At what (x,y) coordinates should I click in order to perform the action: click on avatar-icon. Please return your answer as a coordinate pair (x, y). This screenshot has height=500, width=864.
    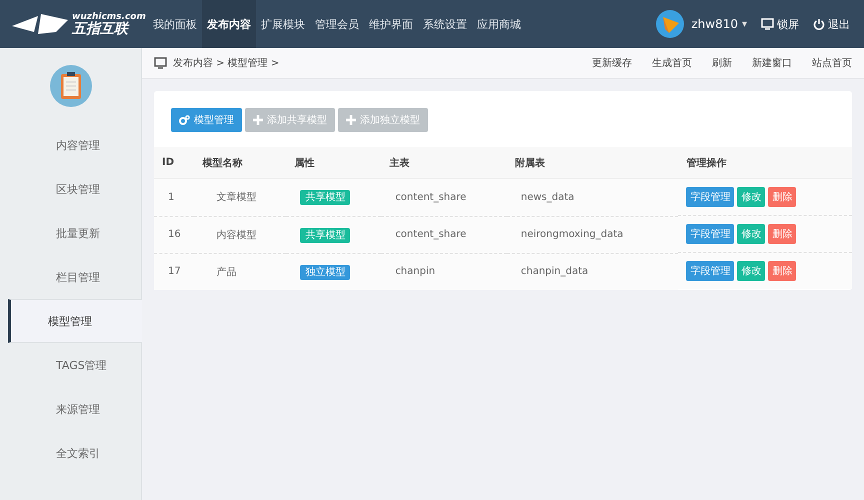
    Looking at the image, I should click on (670, 24).